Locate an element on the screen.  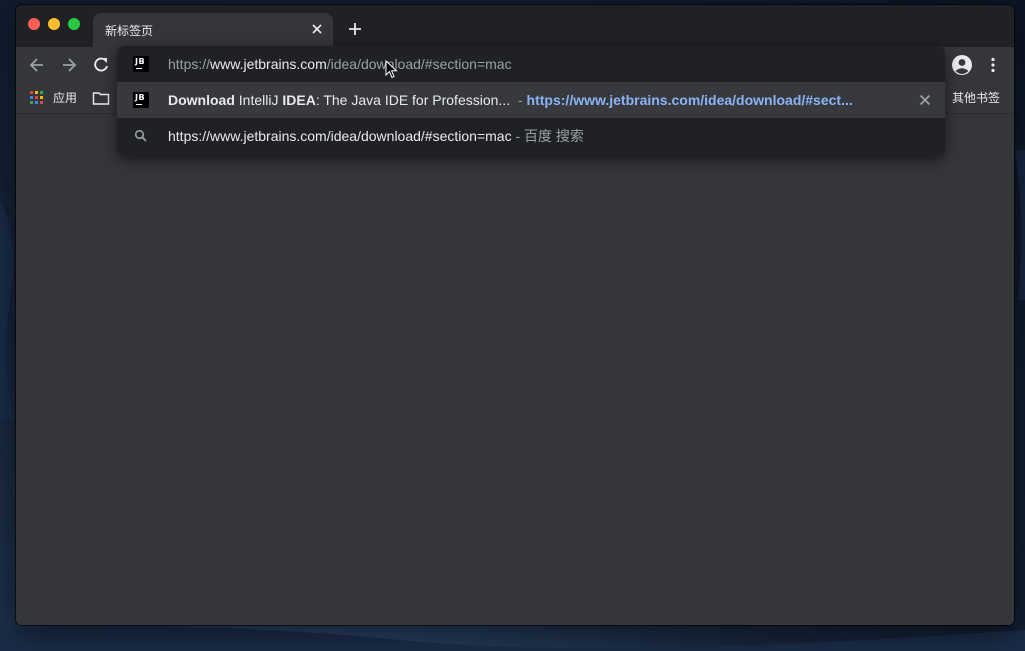
bookmark-apps-label: 应用 is located at coordinates (65, 98).